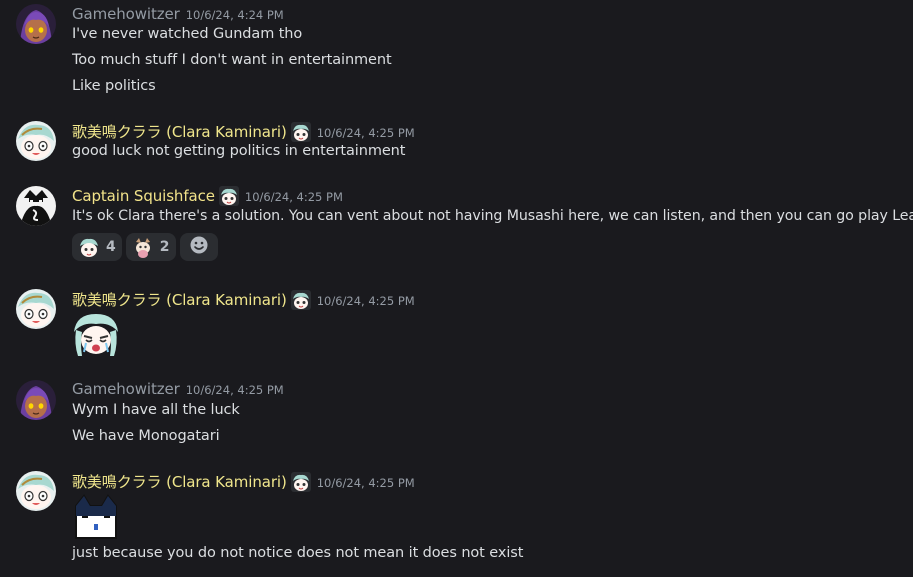 The height and width of the screenshot is (577, 913). I want to click on message-header: Gamehowitzer 10/6/24, 4:24 PM, so click(178, 14).